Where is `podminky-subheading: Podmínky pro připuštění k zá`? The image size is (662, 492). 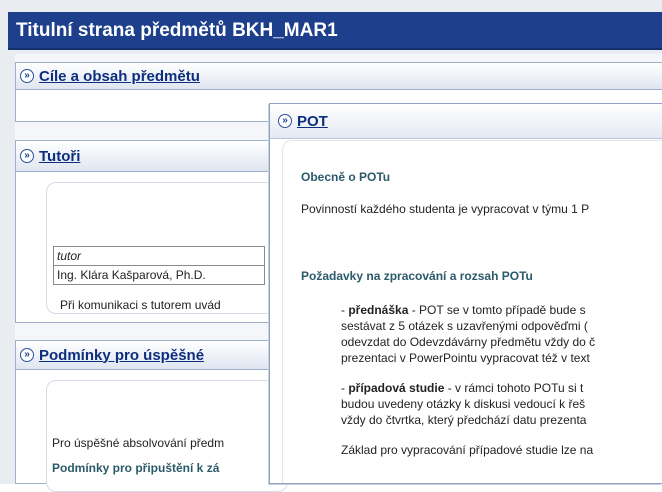 podminky-subheading: Podmínky pro připuštění k zá is located at coordinates (136, 468).